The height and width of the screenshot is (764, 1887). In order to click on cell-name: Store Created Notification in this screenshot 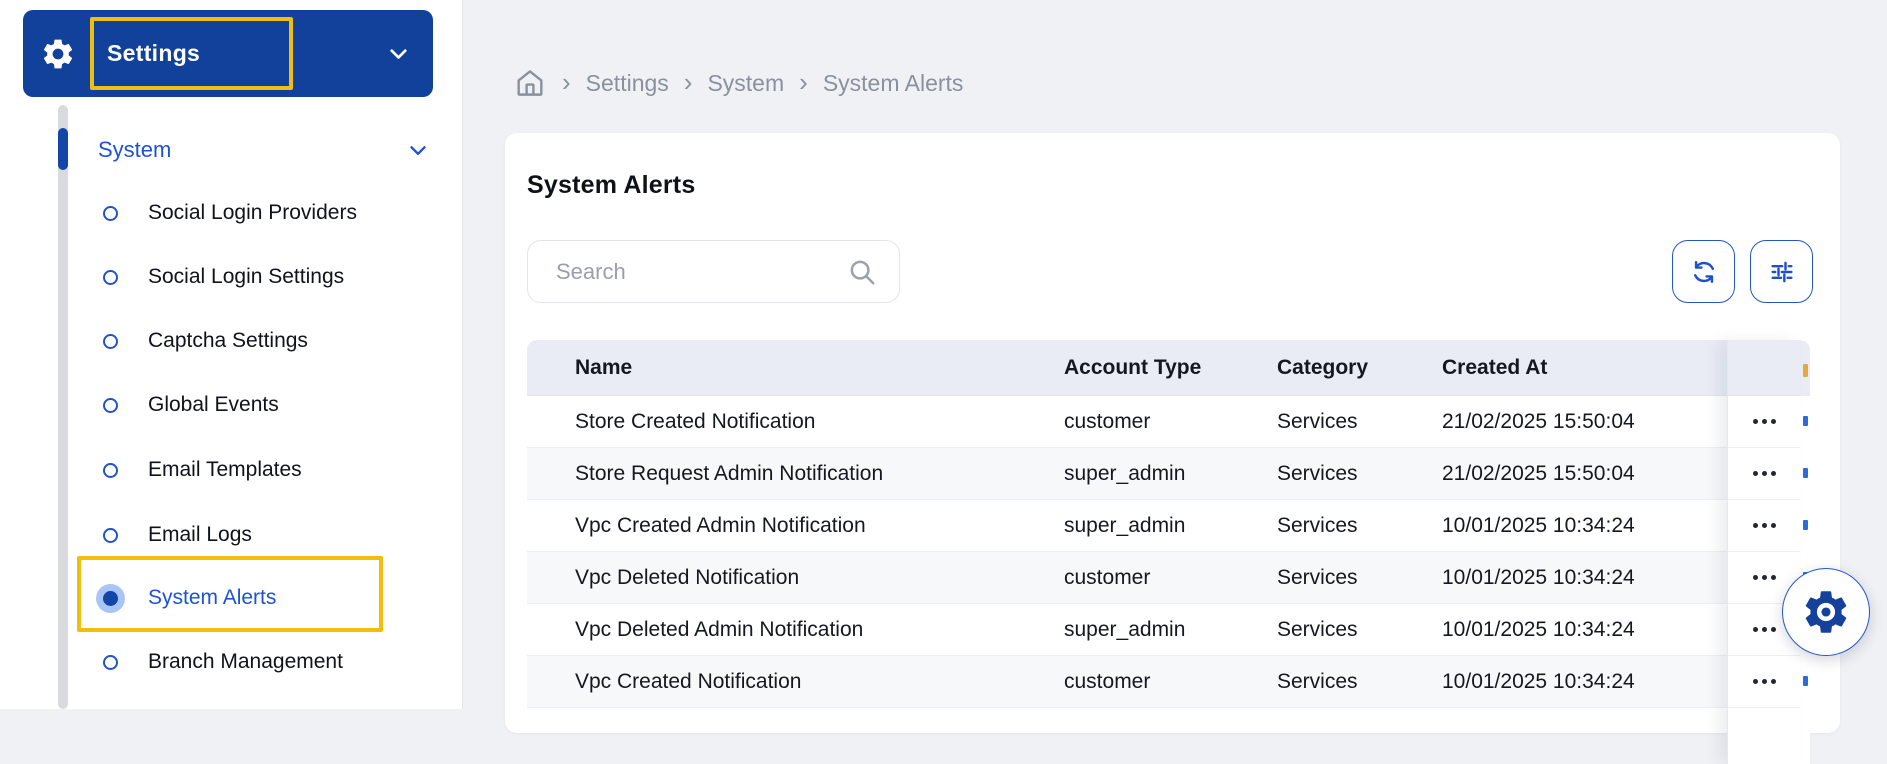, I will do `click(695, 421)`.